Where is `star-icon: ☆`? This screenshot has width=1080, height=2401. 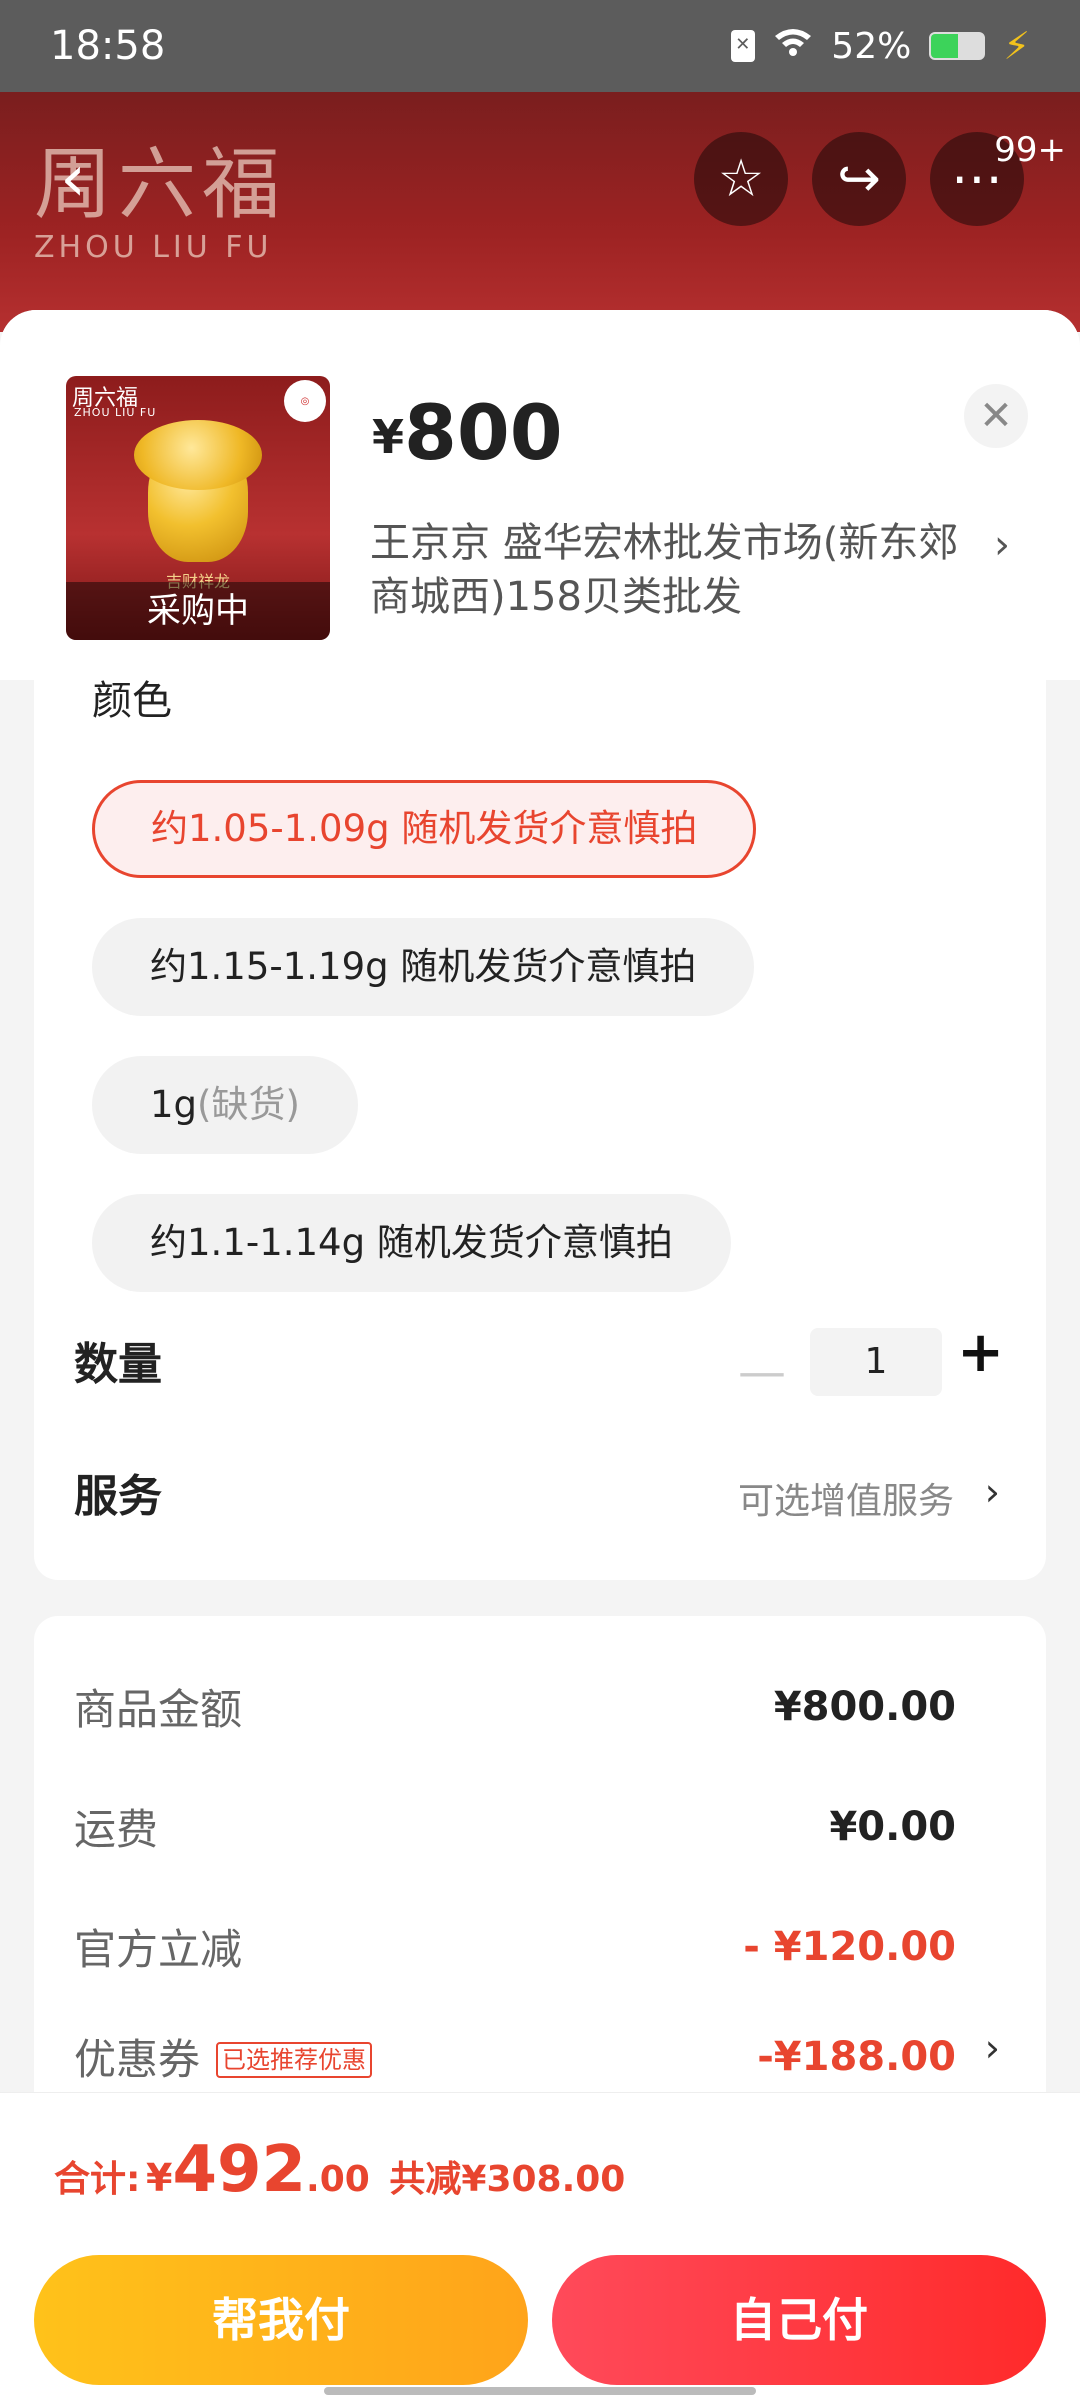 star-icon: ☆ is located at coordinates (741, 179).